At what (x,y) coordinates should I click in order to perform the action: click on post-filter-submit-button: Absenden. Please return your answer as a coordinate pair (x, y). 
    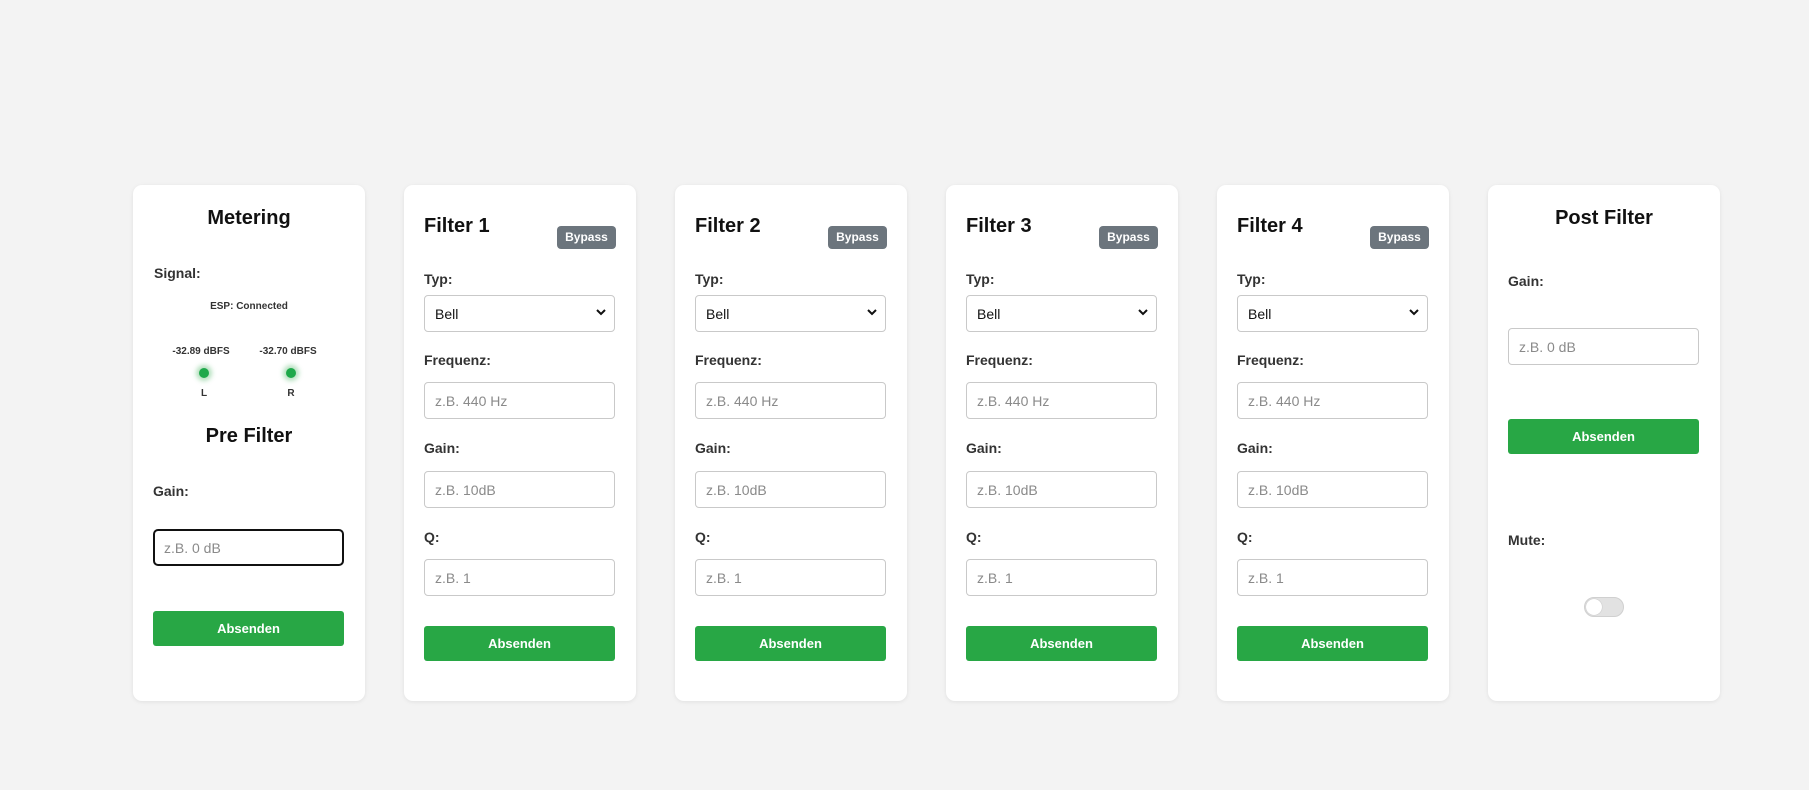
    Looking at the image, I should click on (1603, 436).